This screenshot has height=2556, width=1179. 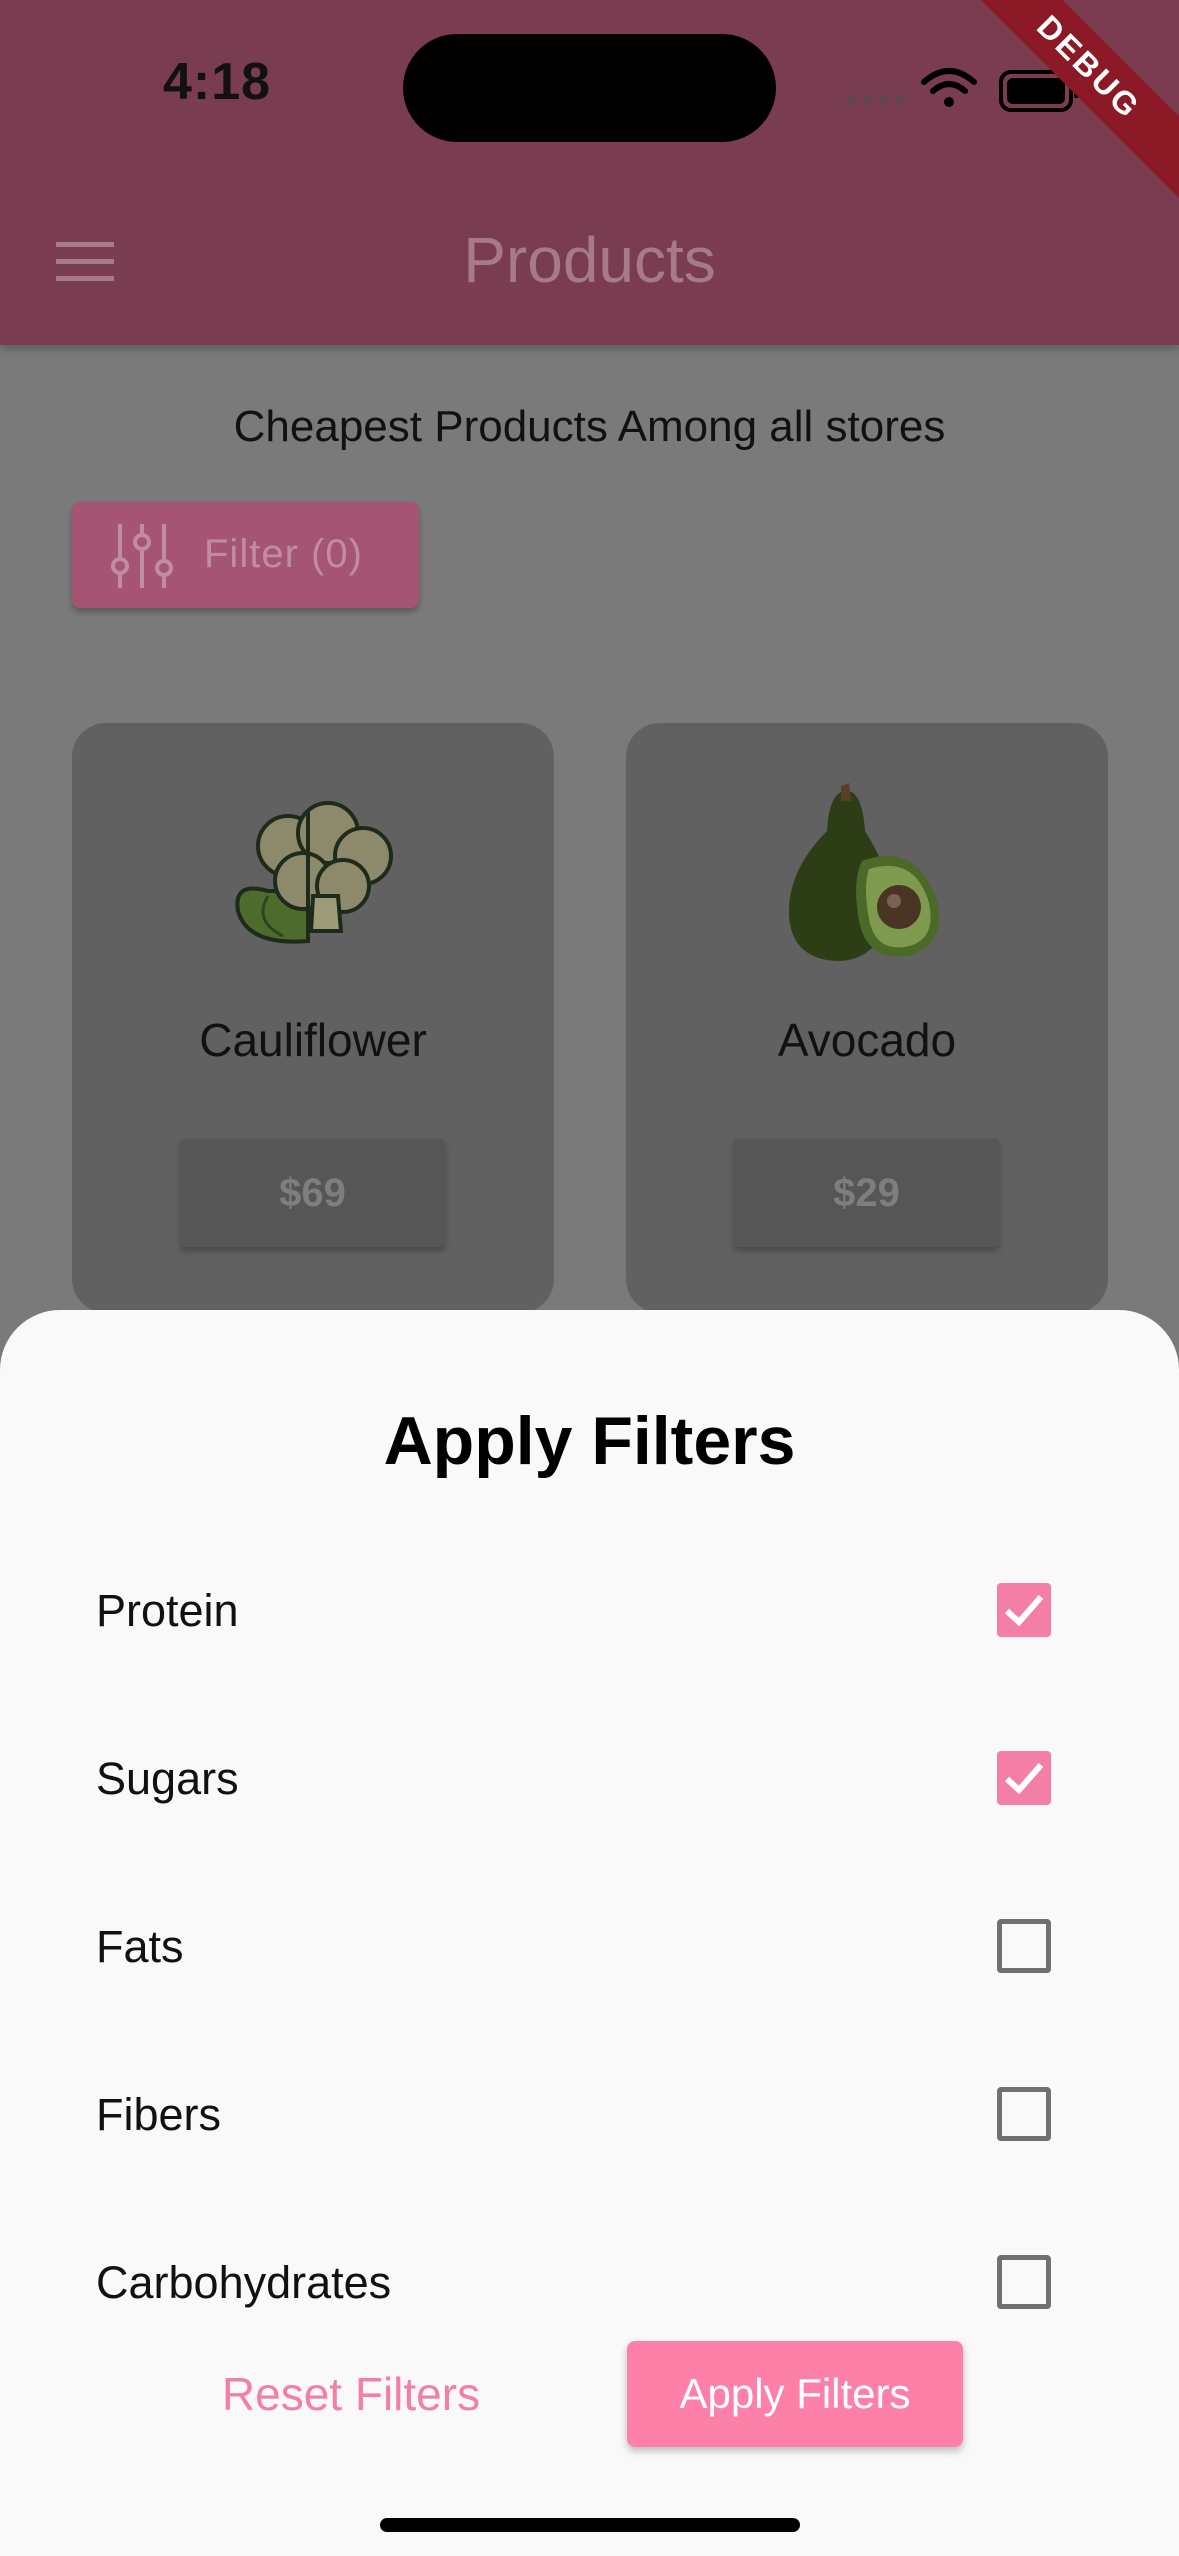 I want to click on dynamic-island, so click(x=589, y=88).